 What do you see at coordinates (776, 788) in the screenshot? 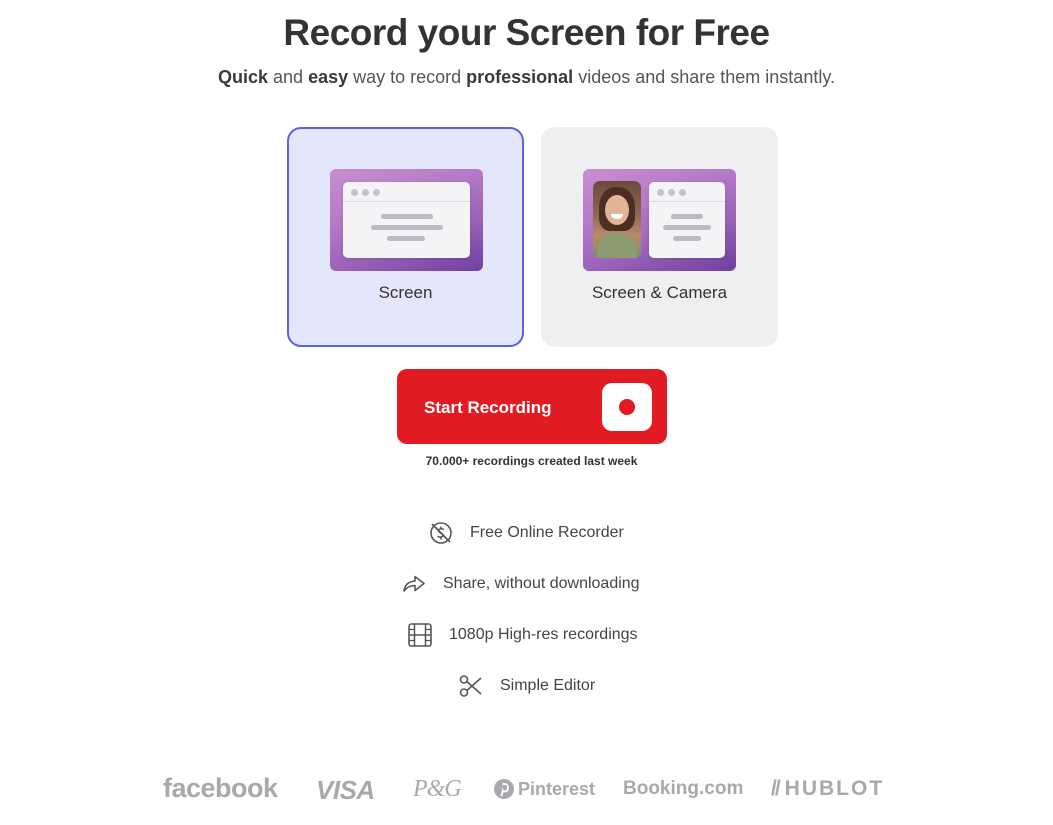
I see `hublot-mark-icon: //` at bounding box center [776, 788].